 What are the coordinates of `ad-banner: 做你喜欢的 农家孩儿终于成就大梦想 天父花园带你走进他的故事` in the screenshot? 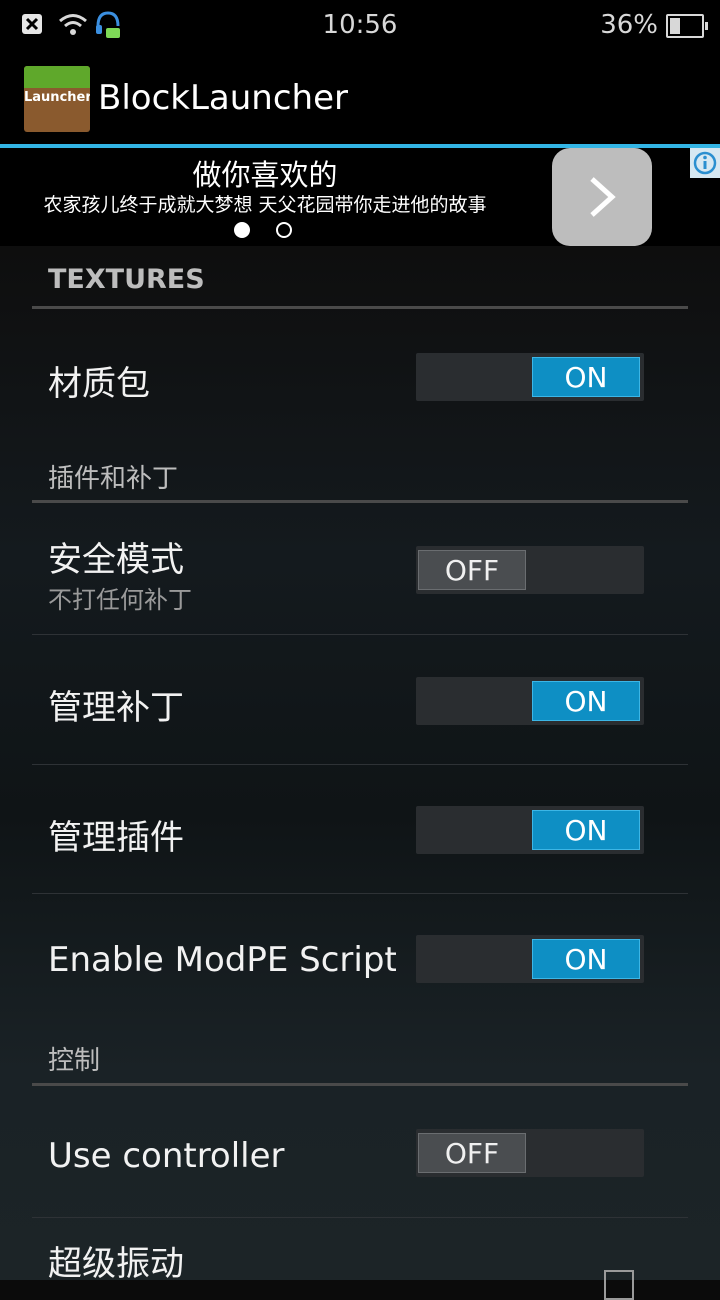 It's located at (360, 197).